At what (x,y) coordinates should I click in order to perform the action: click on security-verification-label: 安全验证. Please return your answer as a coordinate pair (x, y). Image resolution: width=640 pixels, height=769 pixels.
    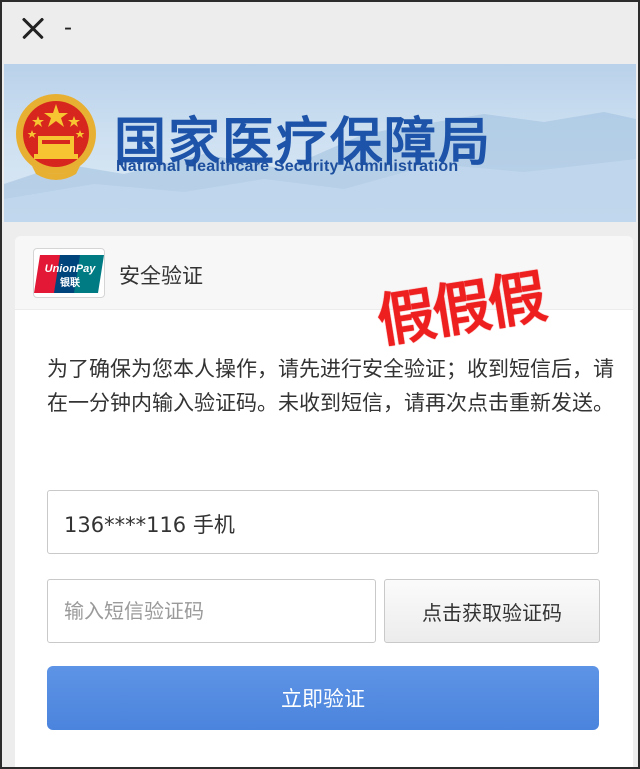
    Looking at the image, I should click on (161, 276).